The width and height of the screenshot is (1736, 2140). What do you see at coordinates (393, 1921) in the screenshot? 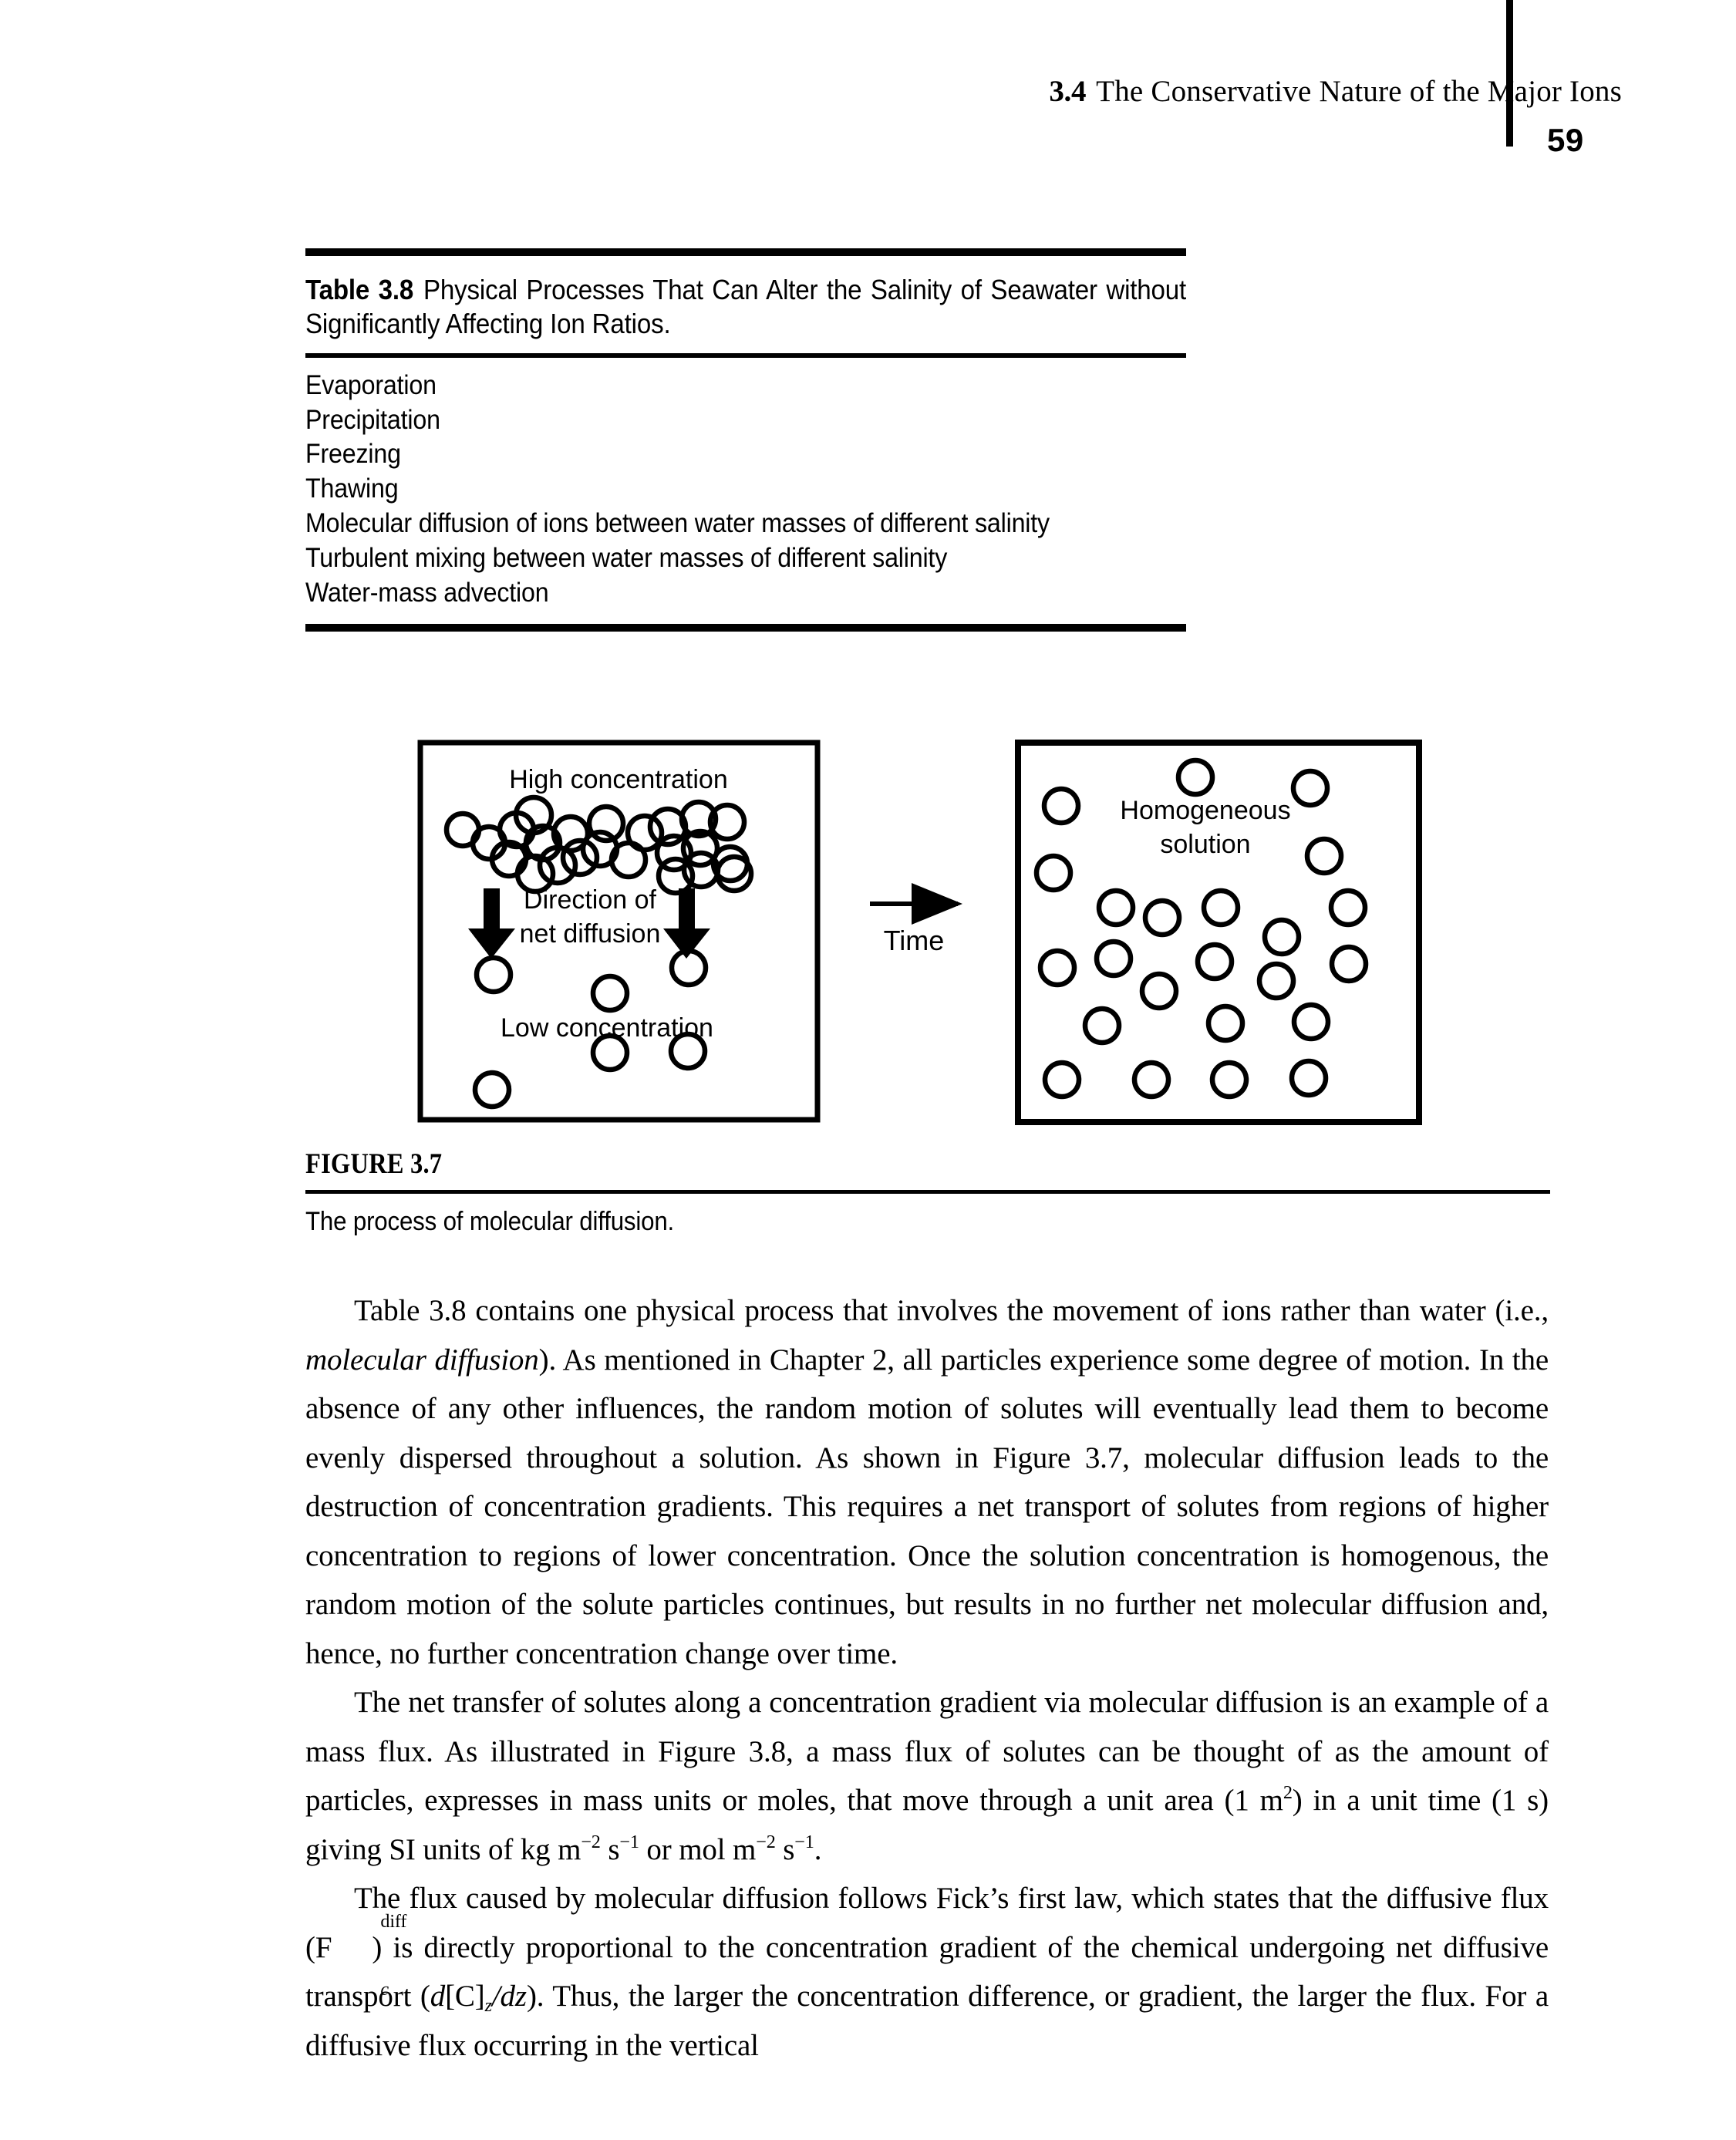
I see `p3-superscript-diff: diff` at bounding box center [393, 1921].